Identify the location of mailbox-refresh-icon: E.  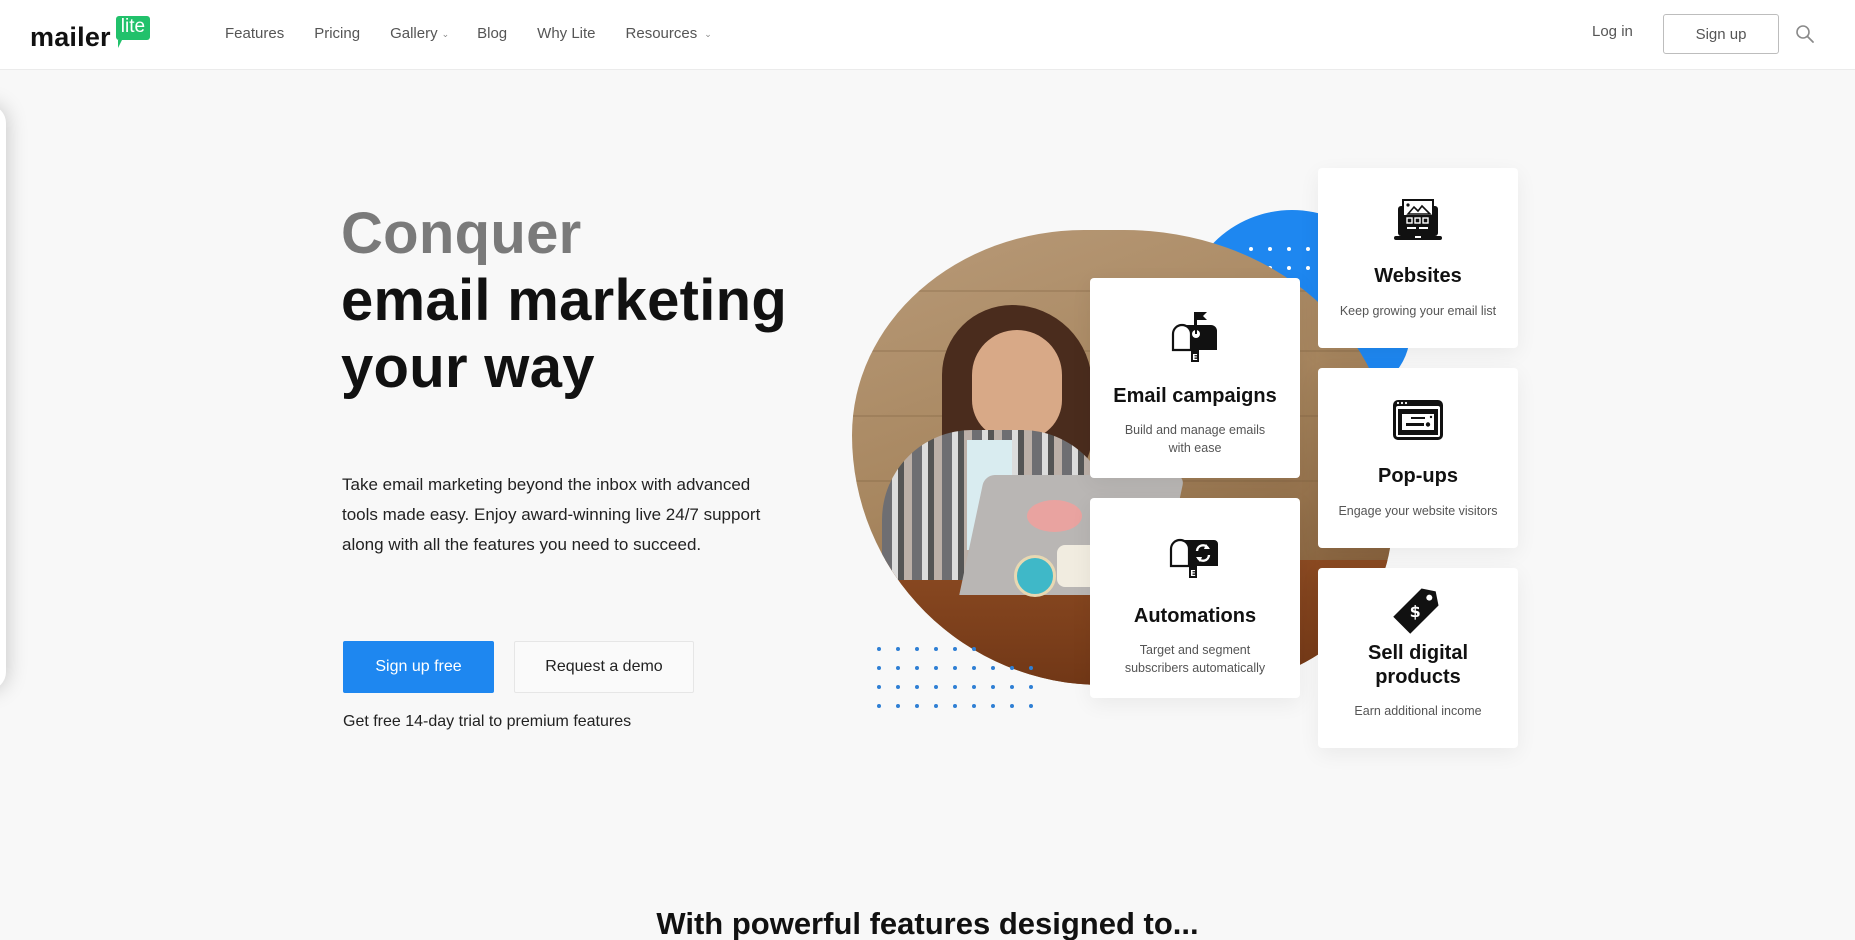
(1193, 558).